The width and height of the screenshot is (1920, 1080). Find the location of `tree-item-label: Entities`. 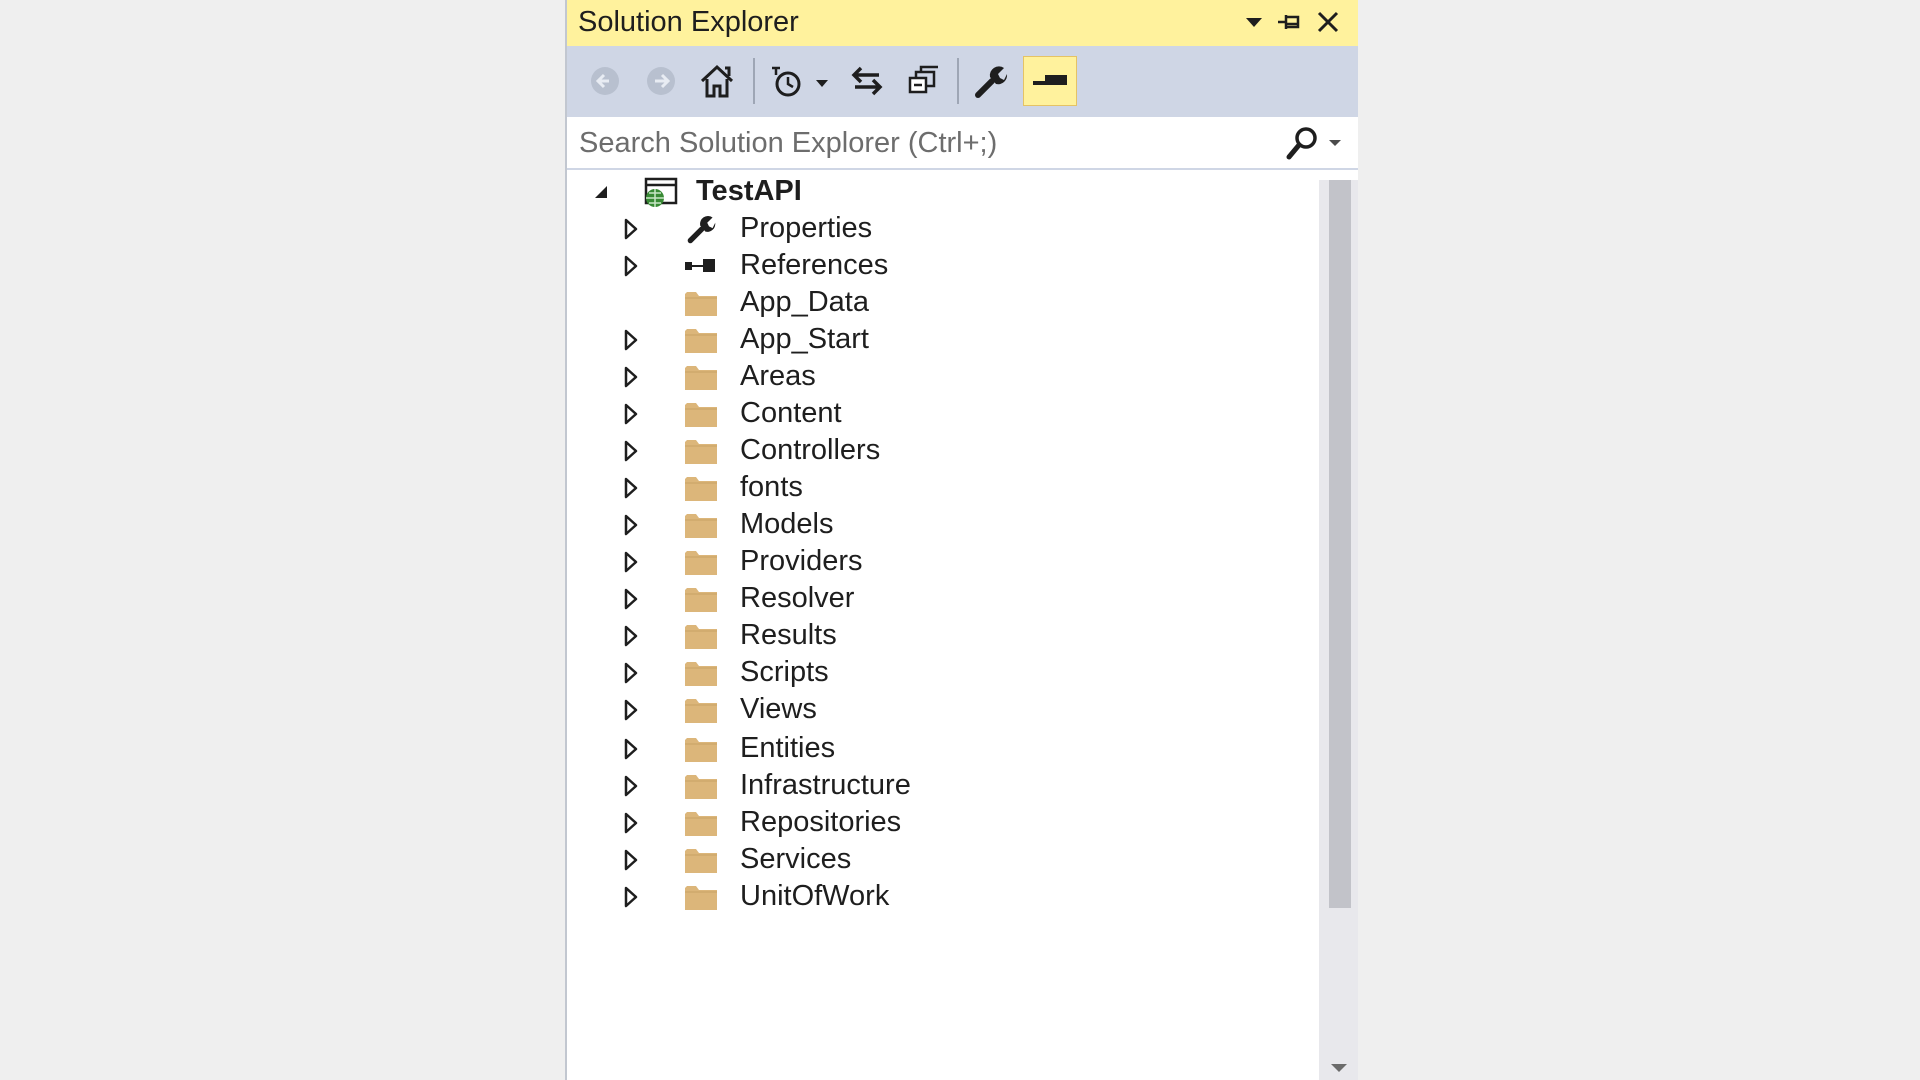

tree-item-label: Entities is located at coordinates (788, 748).